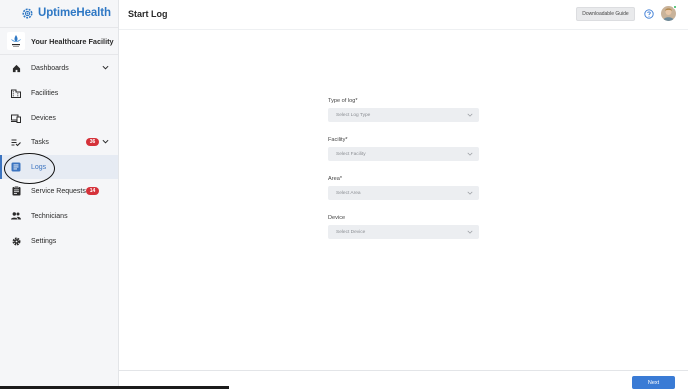 The image size is (688, 389). I want to click on area-label: Area*, so click(335, 179).